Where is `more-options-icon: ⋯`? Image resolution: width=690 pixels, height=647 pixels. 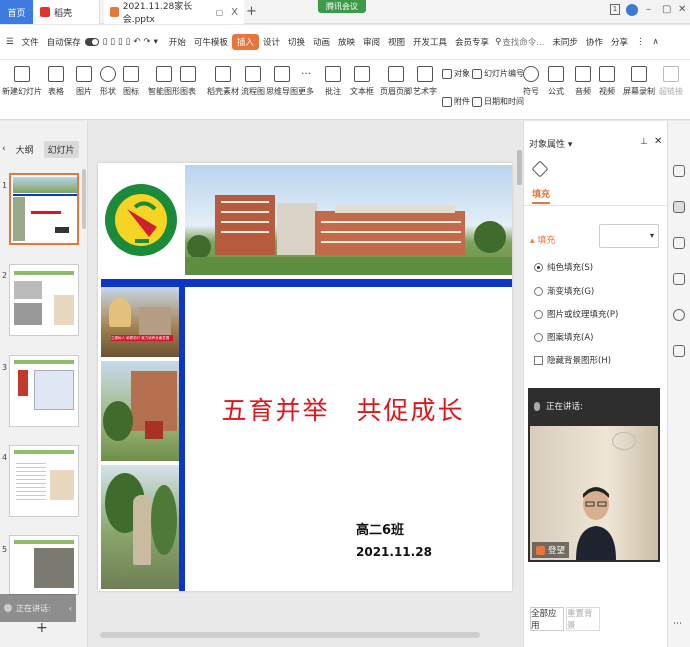
more-options-icon: ⋯ is located at coordinates (677, 624).